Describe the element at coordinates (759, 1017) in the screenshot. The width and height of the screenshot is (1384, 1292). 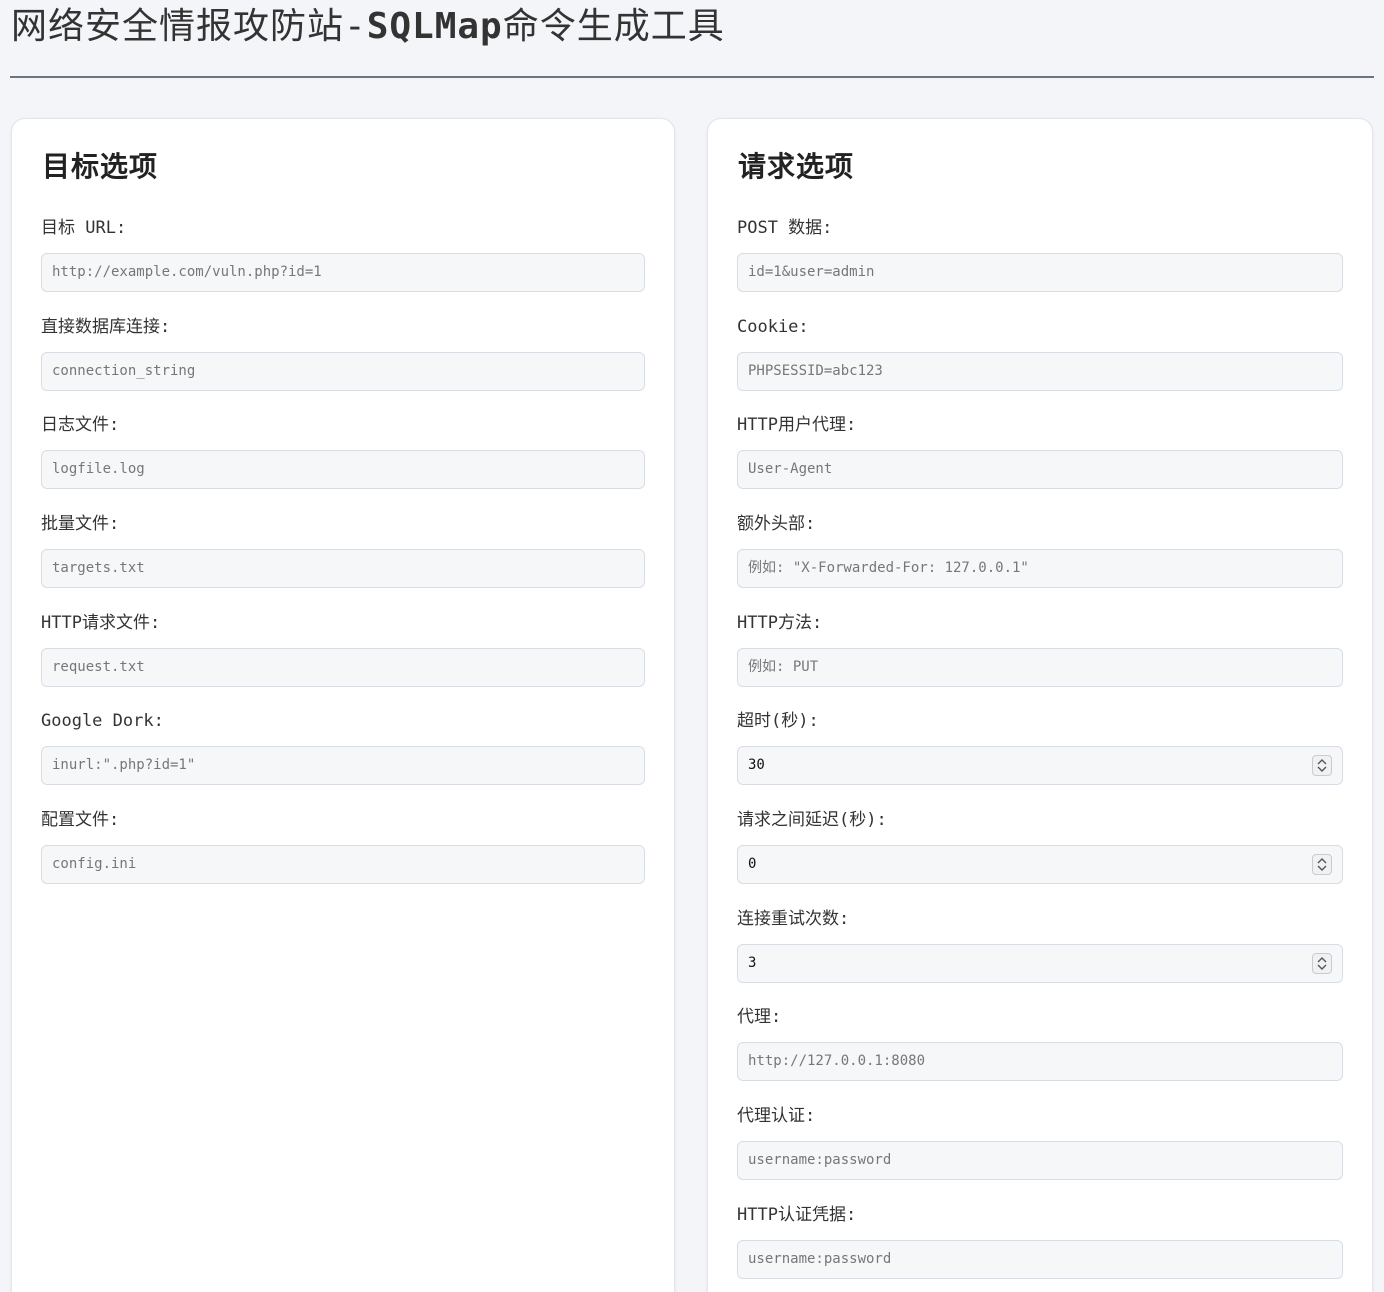
I see `proxy-label: 代理:` at that location.